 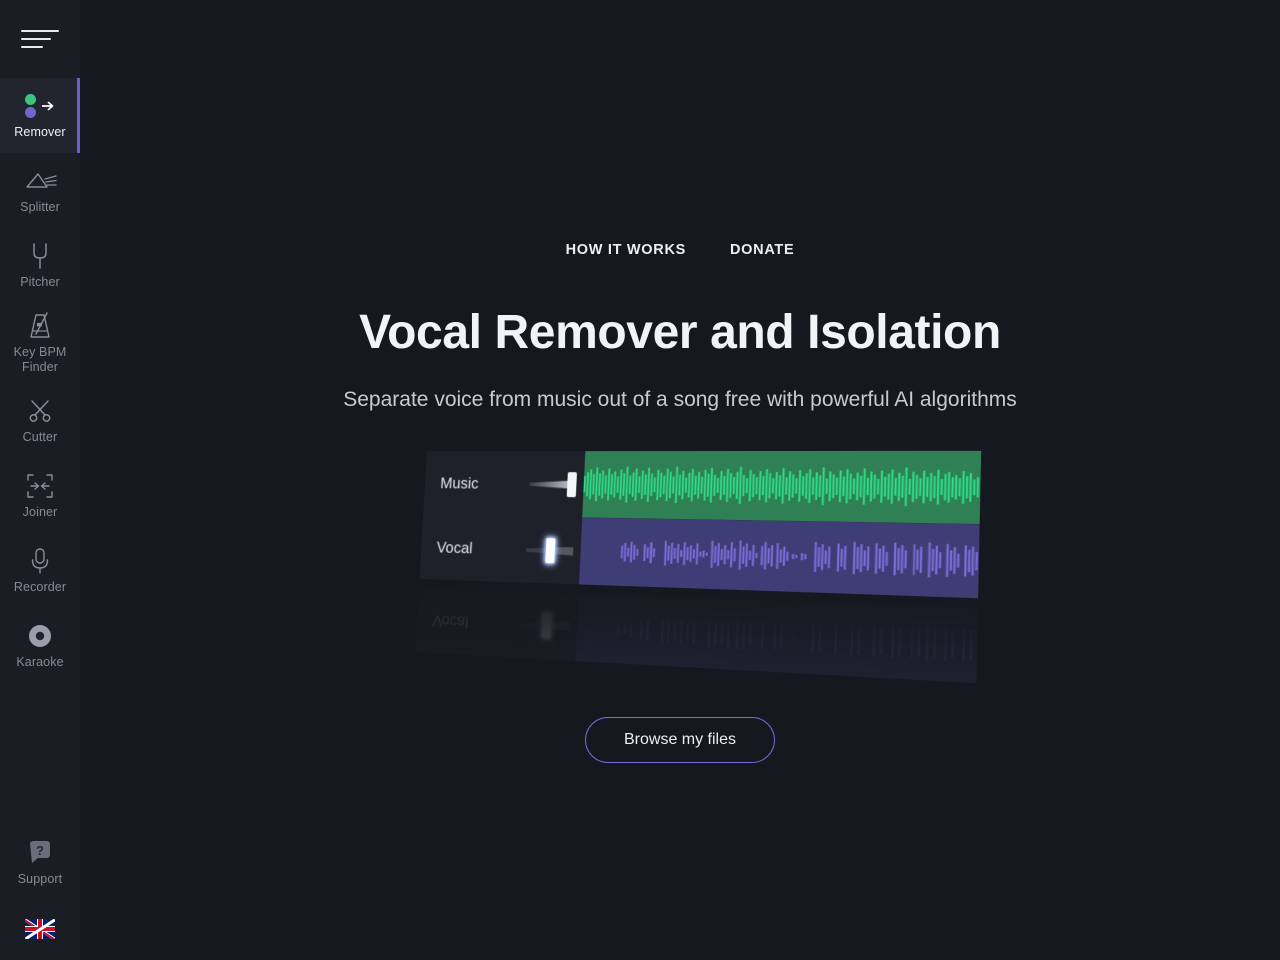 I want to click on top-navigation: HOW IT WORKS DONATE, so click(x=680, y=250).